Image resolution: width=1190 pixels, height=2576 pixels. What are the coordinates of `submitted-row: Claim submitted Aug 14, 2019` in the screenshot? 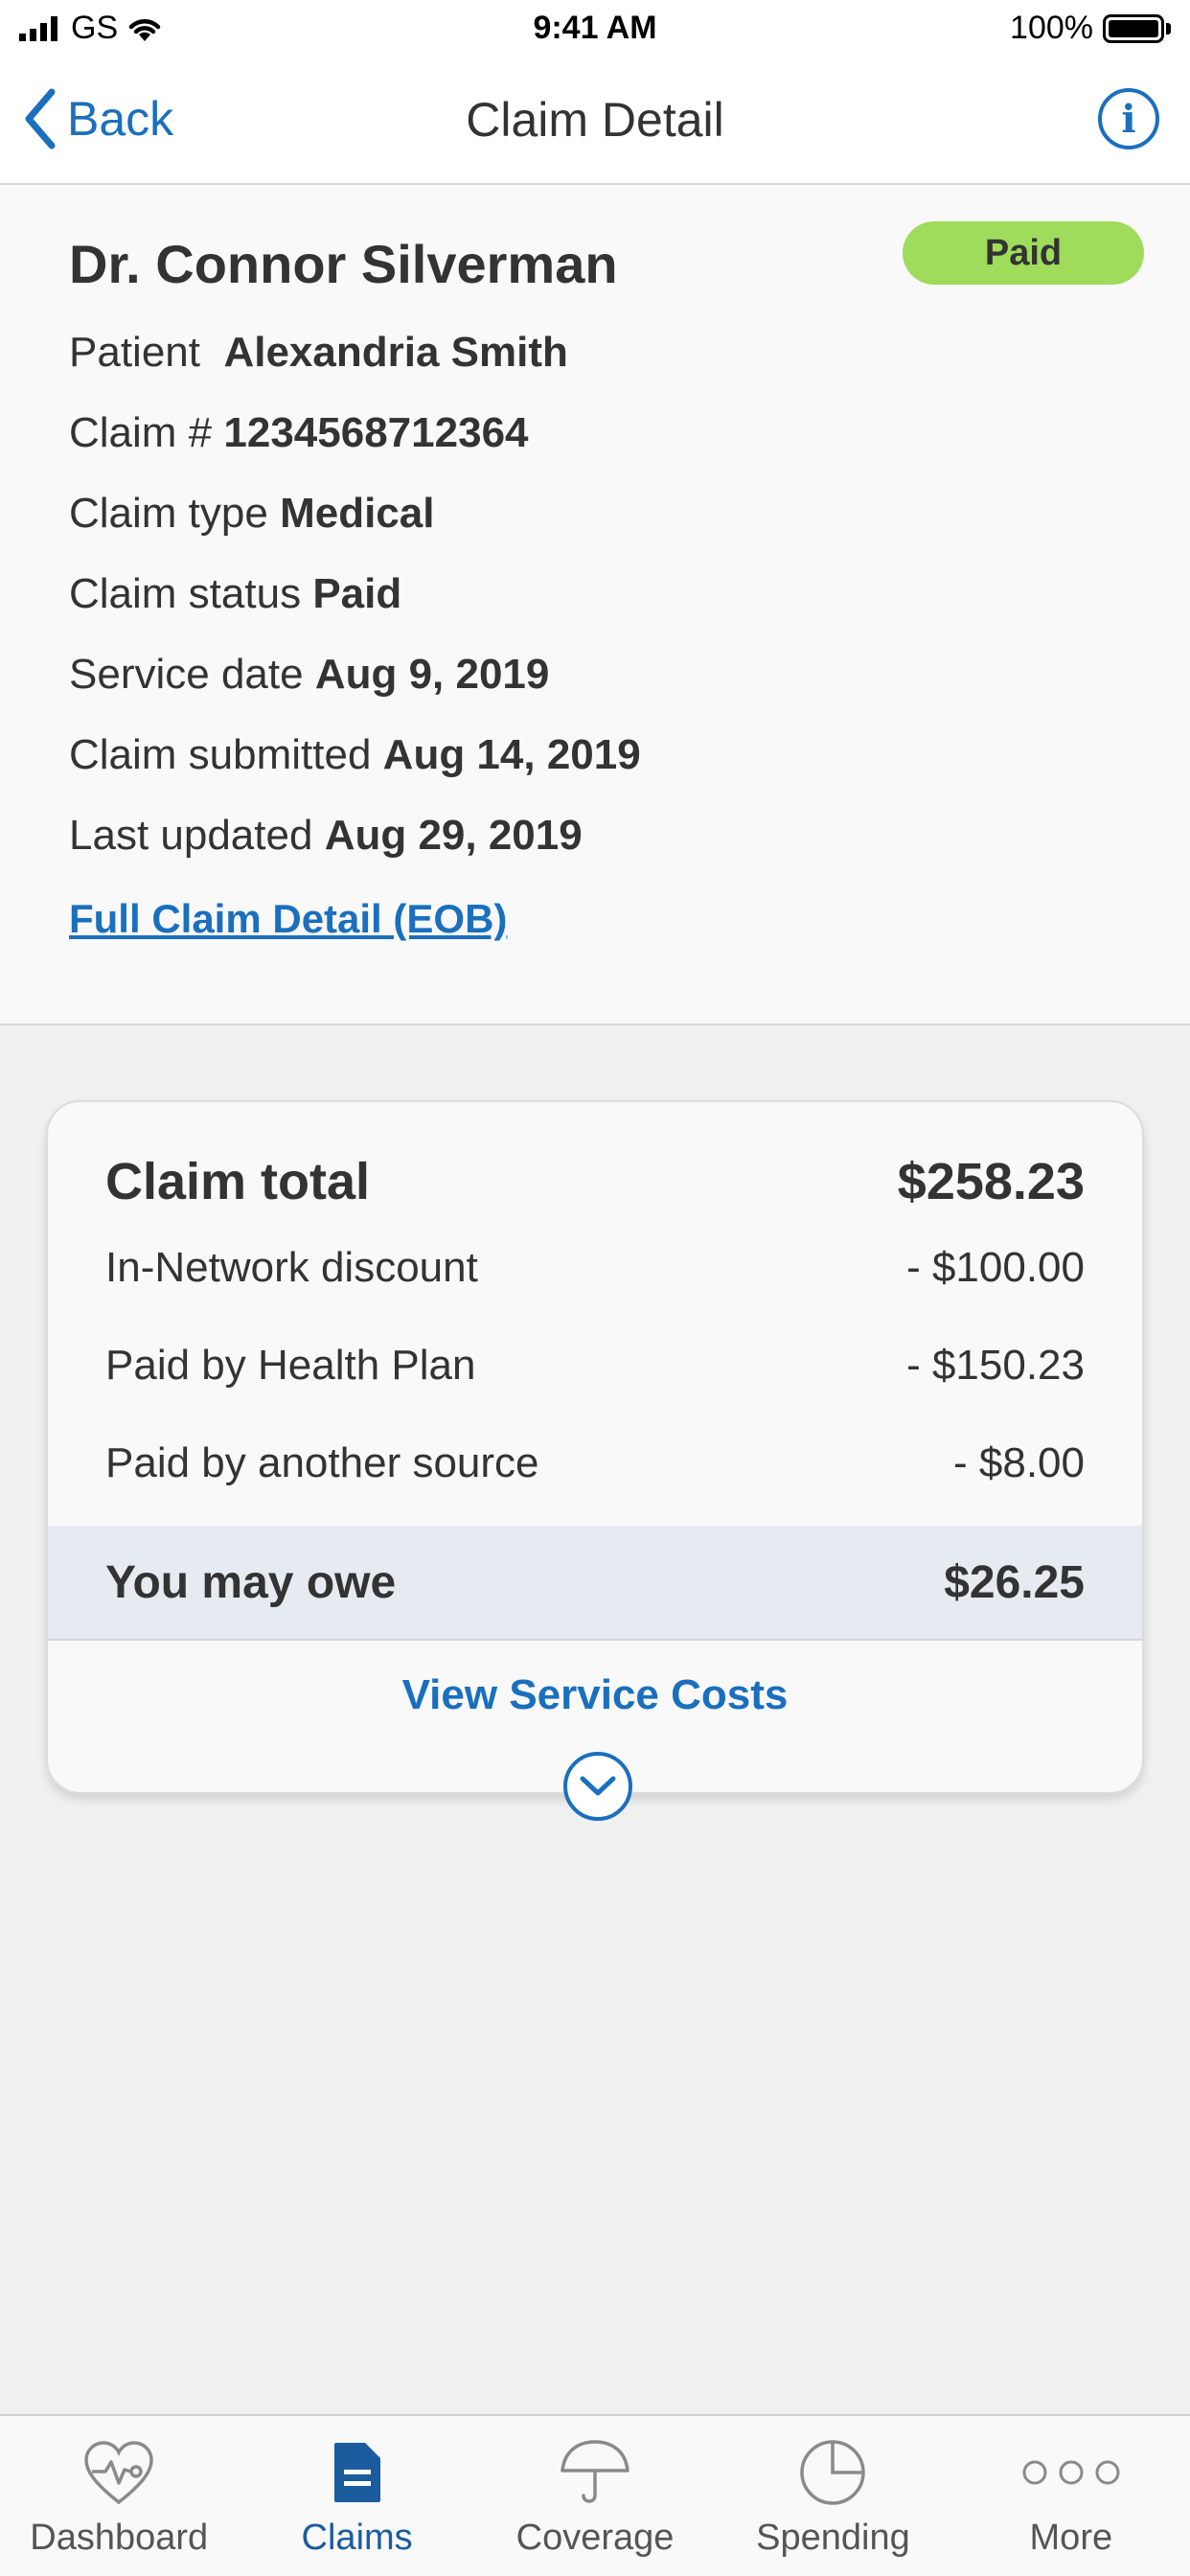 It's located at (355, 755).